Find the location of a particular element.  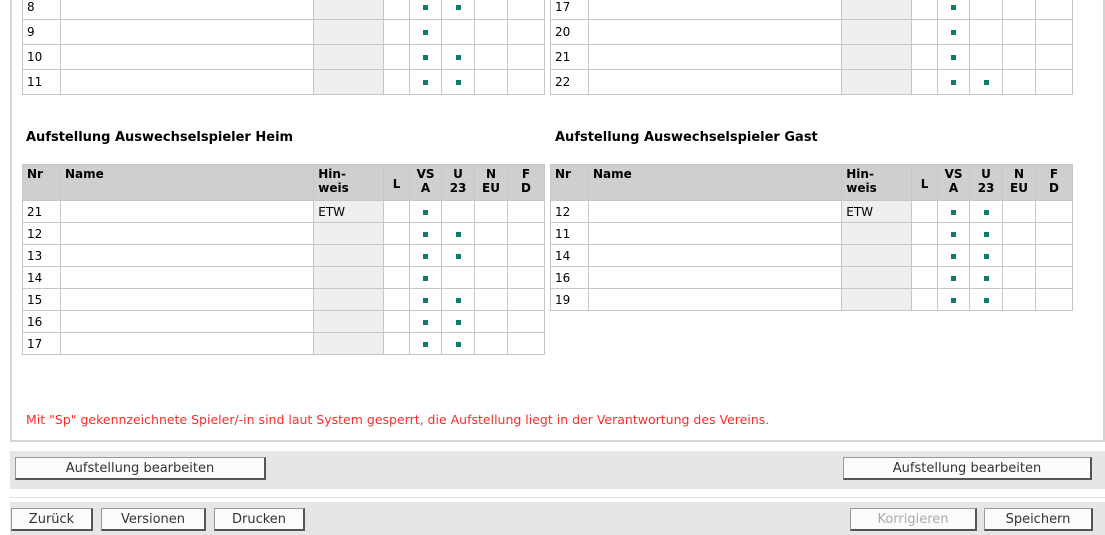

table-row: 21 ETW is located at coordinates (283, 211).